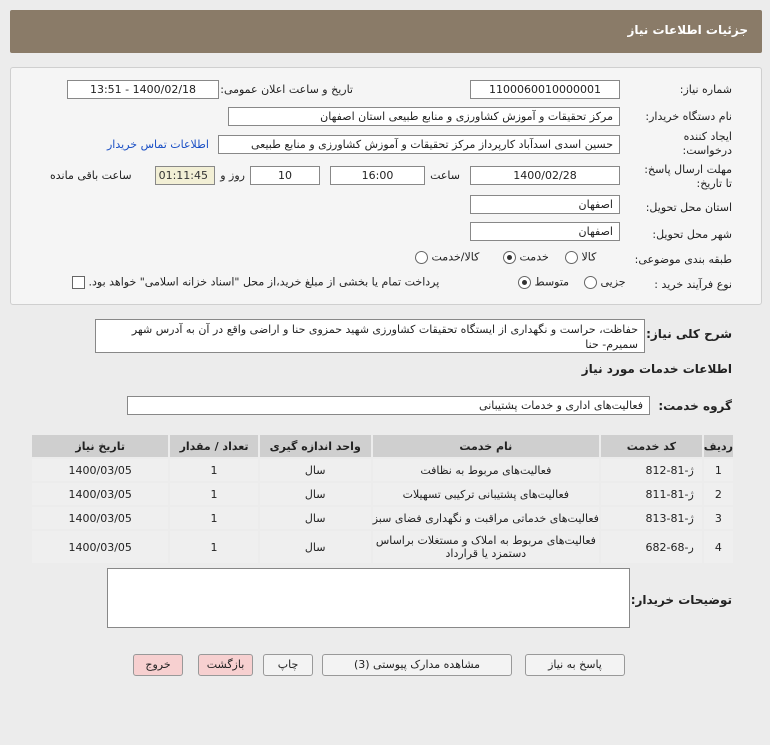 The width and height of the screenshot is (770, 745). What do you see at coordinates (651, 518) in the screenshot?
I see `cell-code: ژ-81-813` at bounding box center [651, 518].